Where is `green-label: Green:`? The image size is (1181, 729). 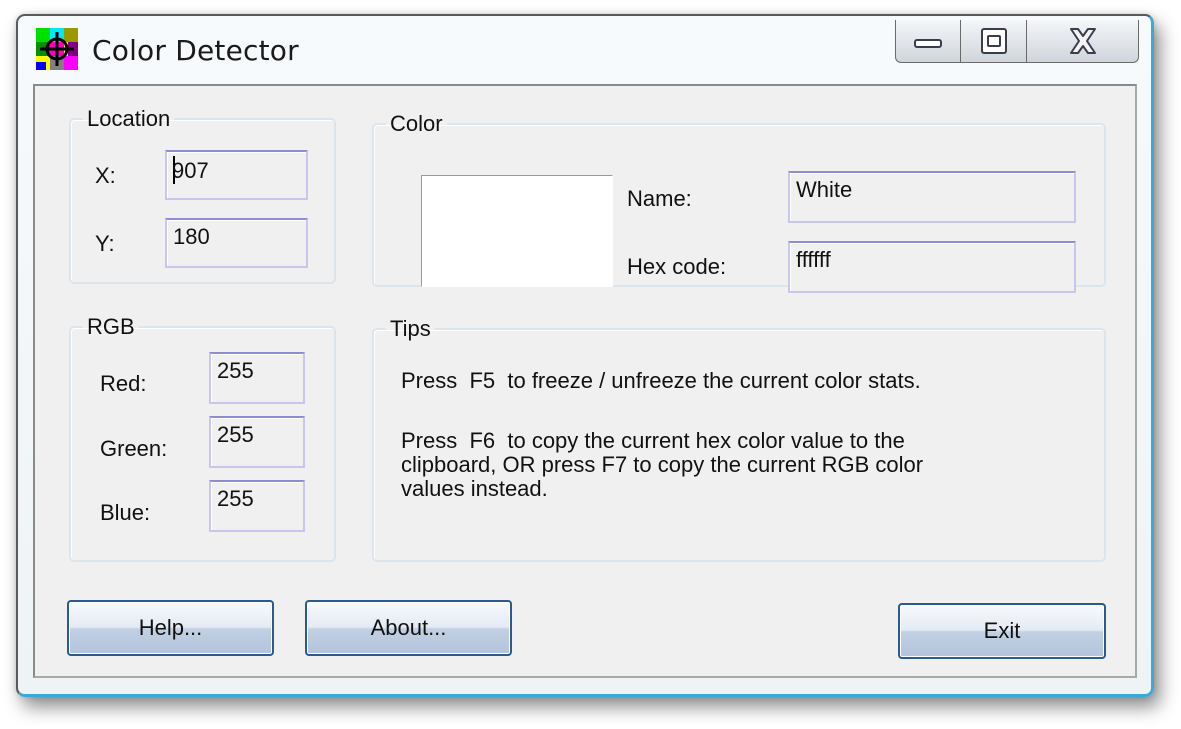 green-label: Green: is located at coordinates (134, 448).